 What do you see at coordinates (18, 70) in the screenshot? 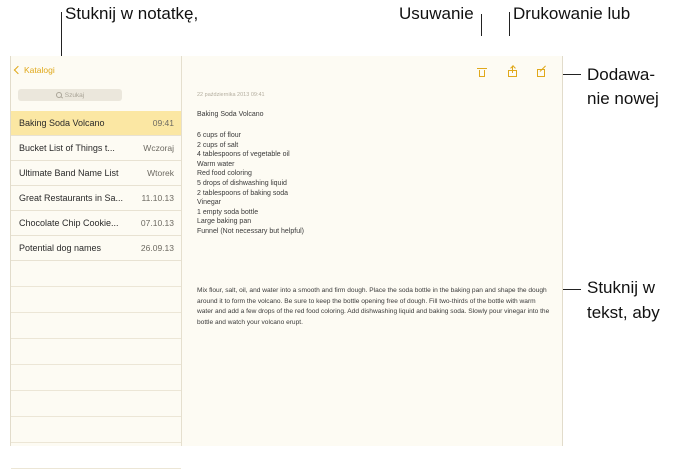
I see `chevron-left-icon` at bounding box center [18, 70].